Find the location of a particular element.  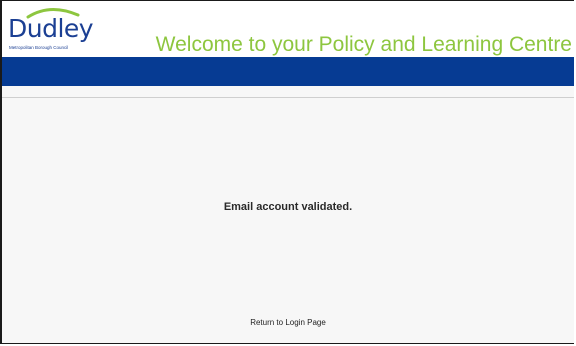

return-to-login-link: Return to Login Page is located at coordinates (288, 323).